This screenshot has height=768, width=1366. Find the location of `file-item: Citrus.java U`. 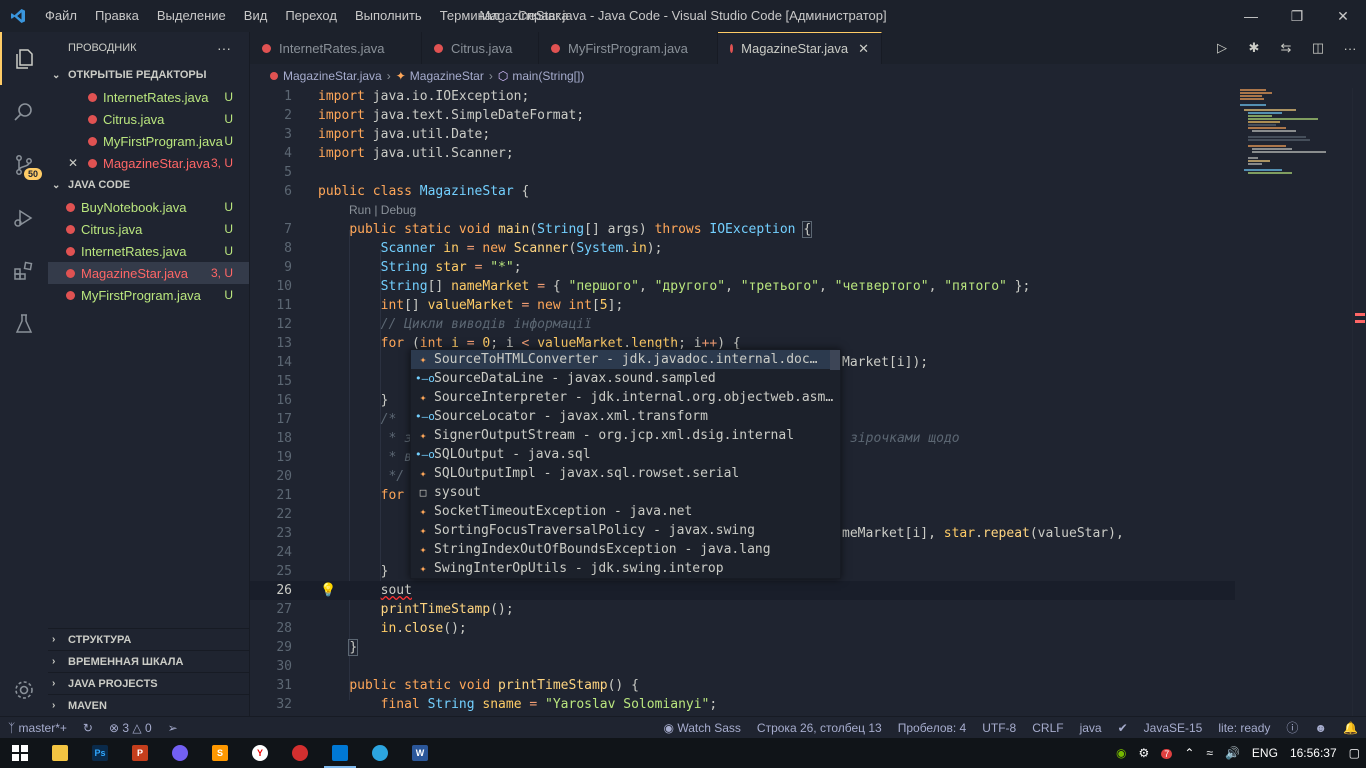

file-item: Citrus.java U is located at coordinates (148, 229).